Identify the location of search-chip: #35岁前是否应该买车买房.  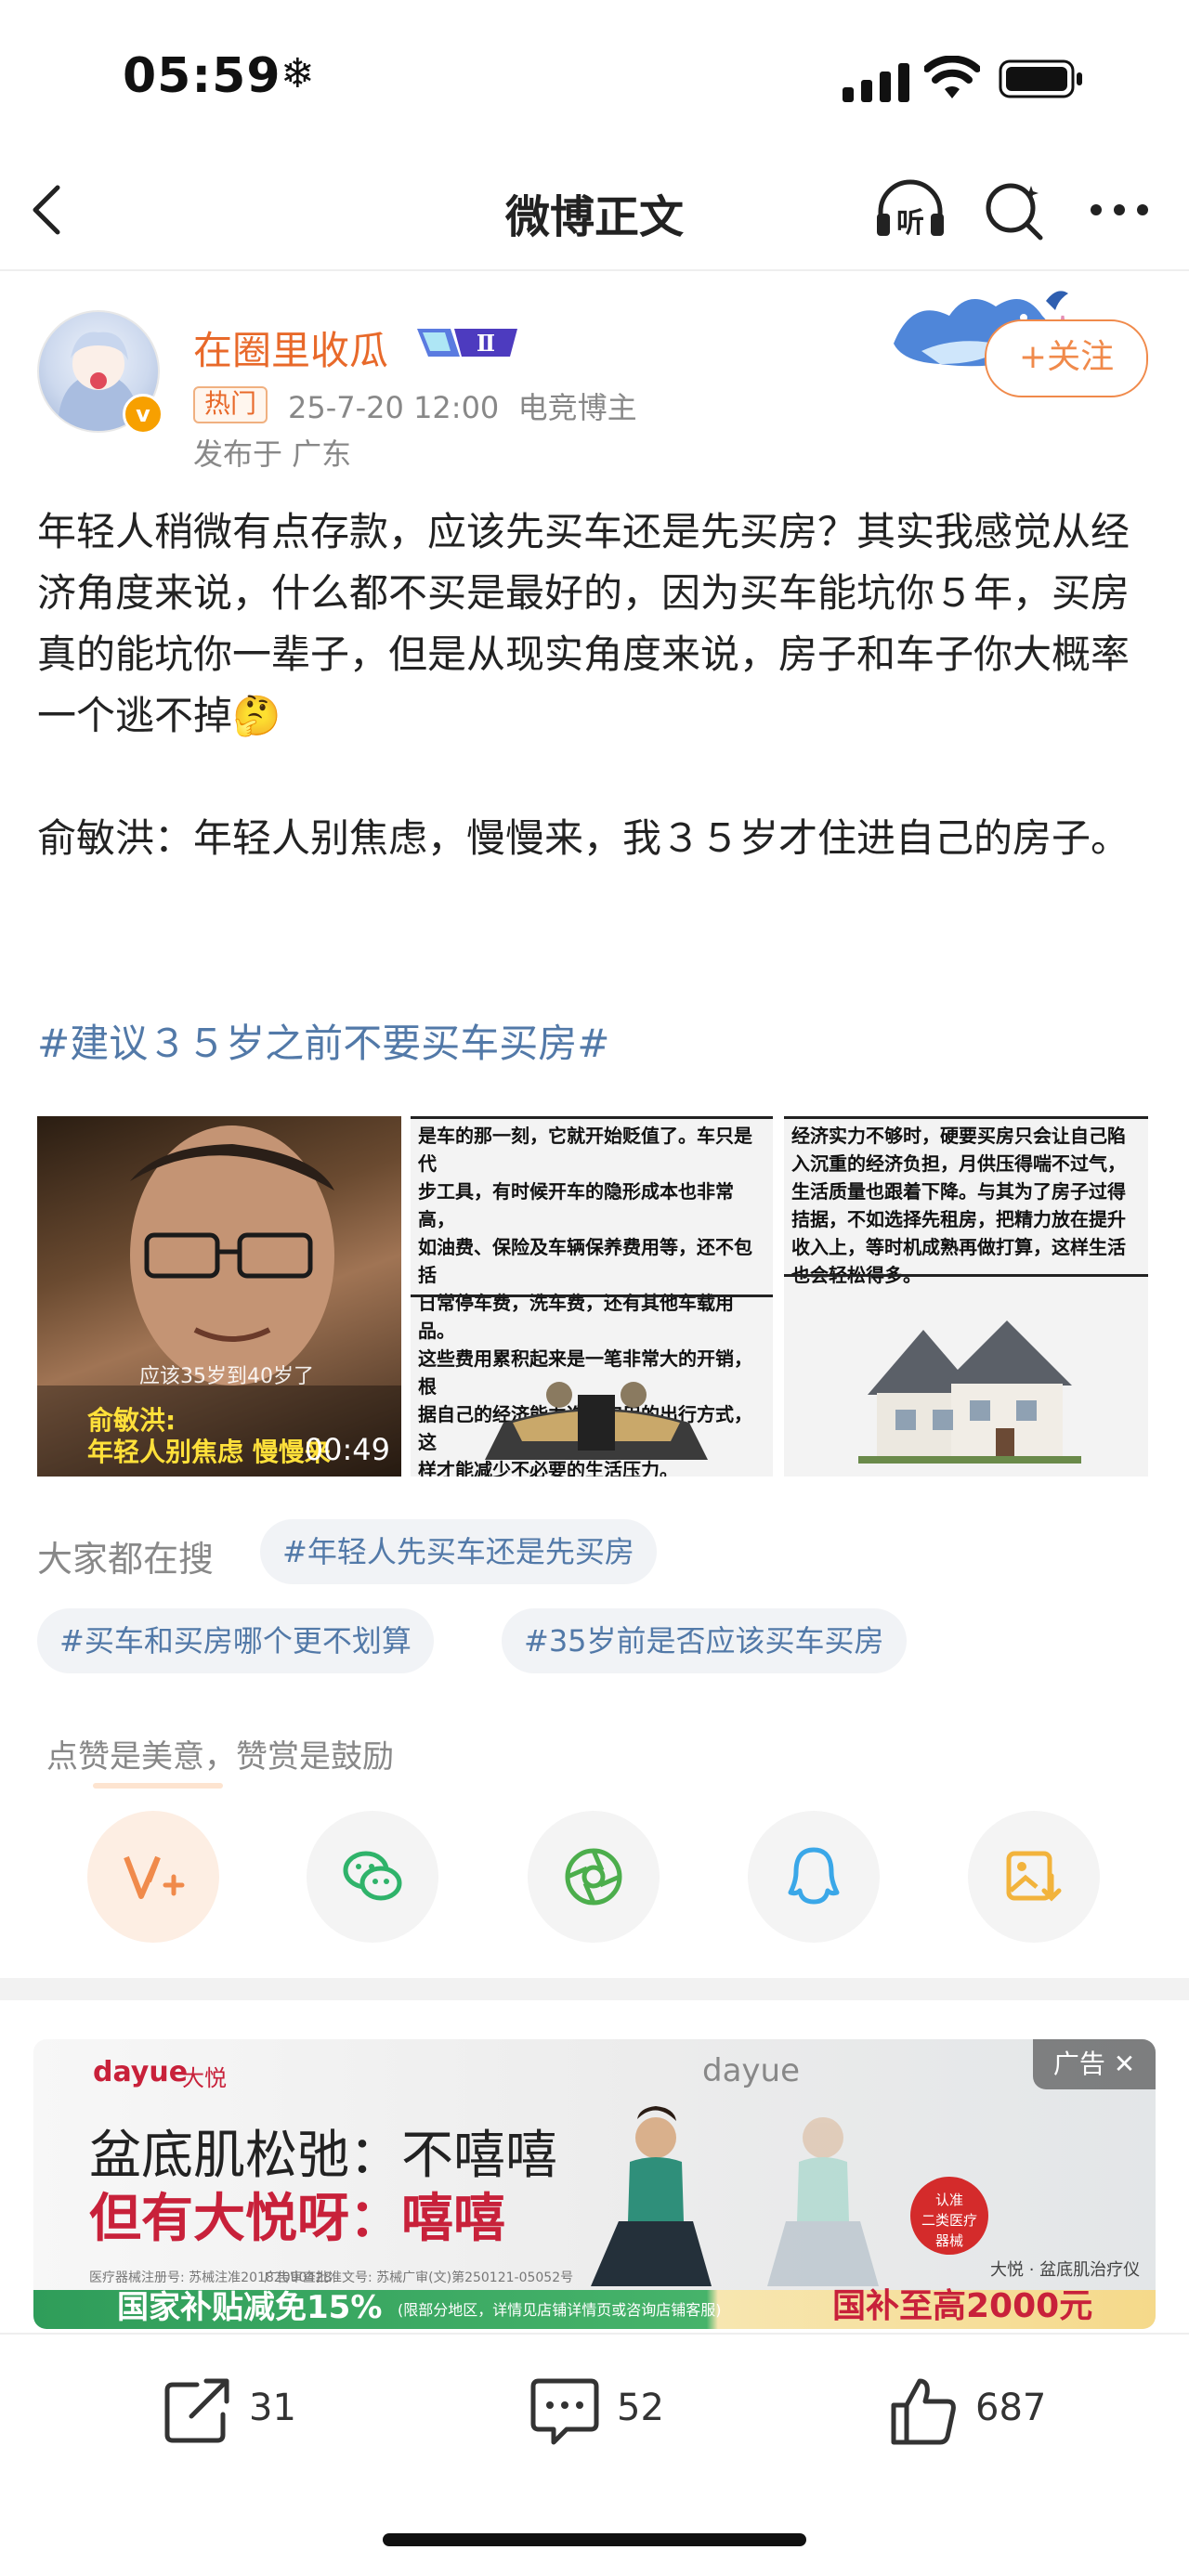
(704, 1640).